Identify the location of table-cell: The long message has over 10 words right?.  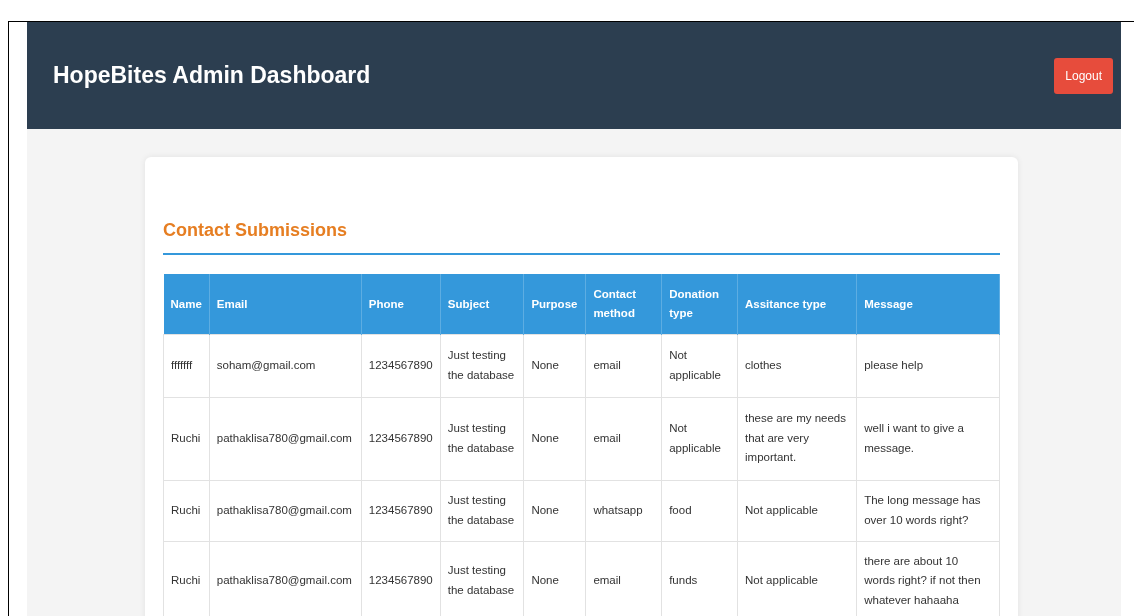
(928, 510).